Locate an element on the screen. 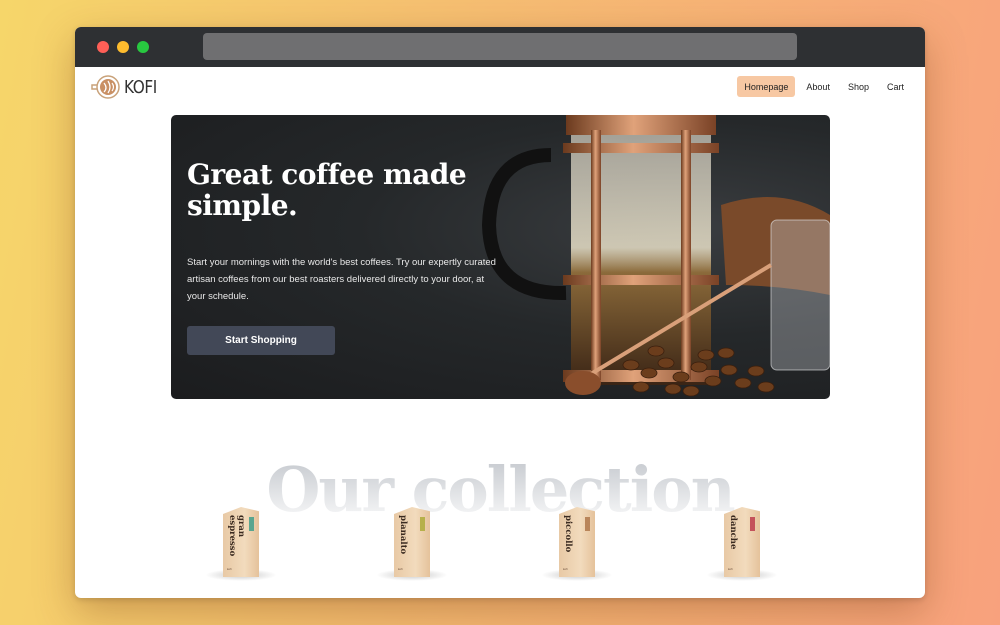  maximize-window-button is located at coordinates (143, 47).